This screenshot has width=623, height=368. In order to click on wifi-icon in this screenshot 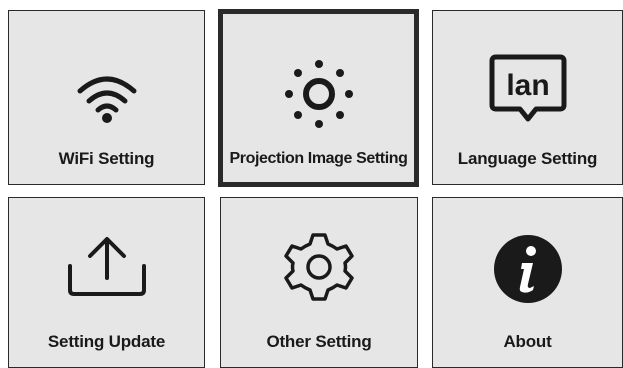, I will do `click(106, 99)`.